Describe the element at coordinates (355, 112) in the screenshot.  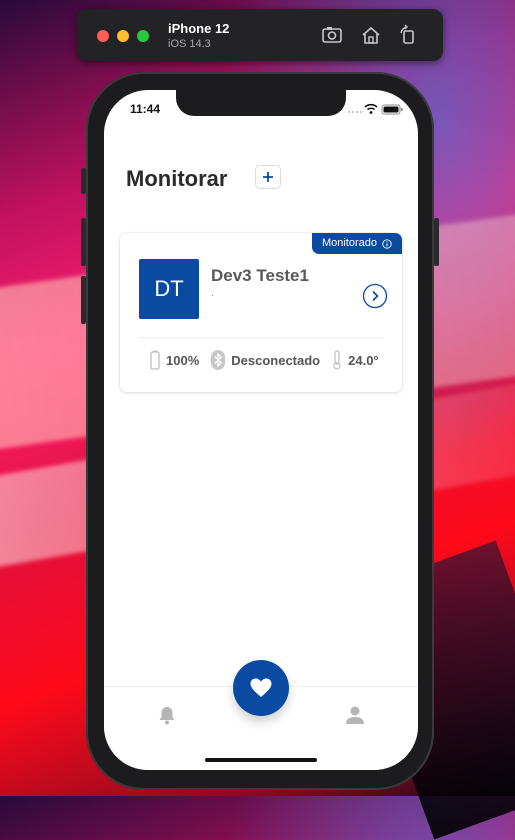
I see `signal-icon` at that location.